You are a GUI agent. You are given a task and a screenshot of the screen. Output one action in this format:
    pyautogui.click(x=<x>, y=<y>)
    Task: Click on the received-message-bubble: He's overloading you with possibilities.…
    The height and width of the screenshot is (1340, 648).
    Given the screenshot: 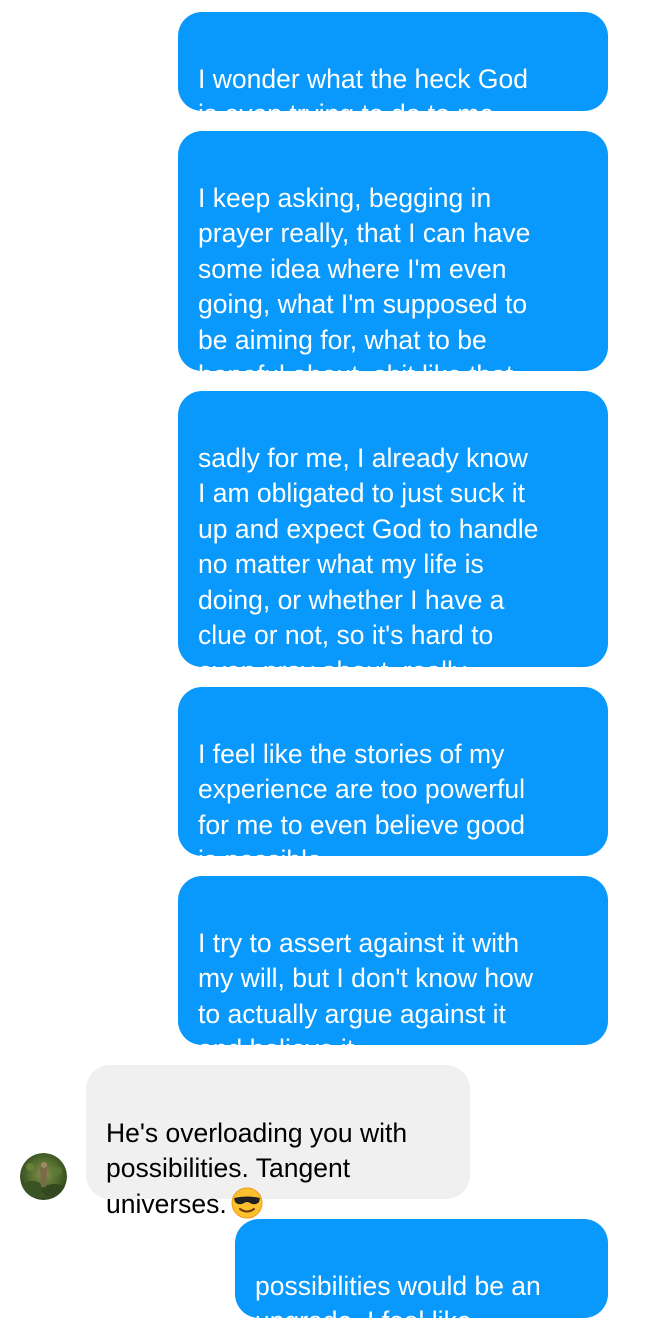 What is the action you would take?
    pyautogui.click(x=278, y=1142)
    